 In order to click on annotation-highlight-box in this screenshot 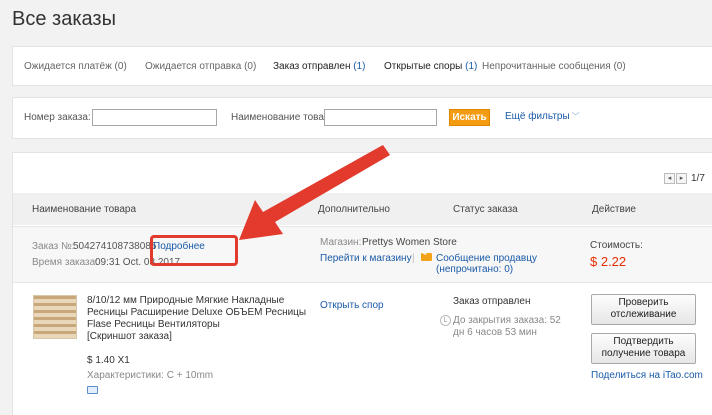, I will do `click(194, 250)`.